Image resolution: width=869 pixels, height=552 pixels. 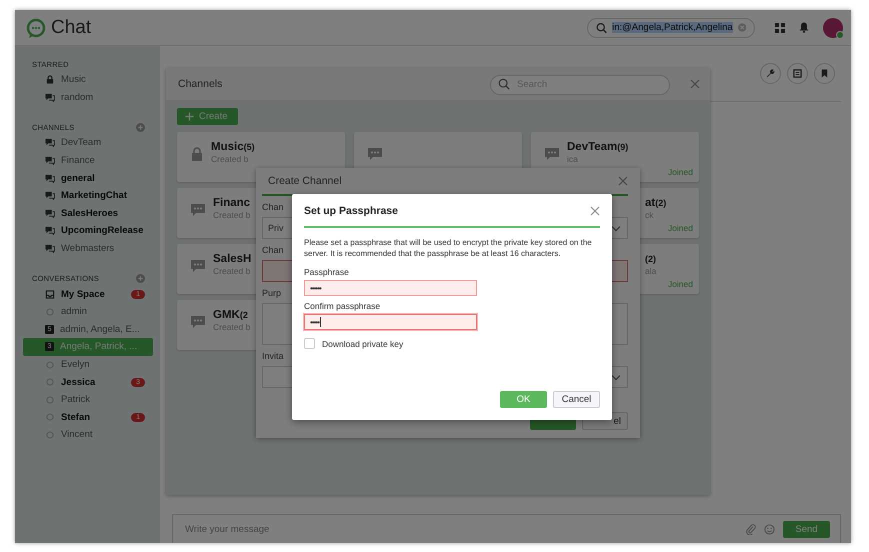 I want to click on panel-title: Channels, so click(x=201, y=84).